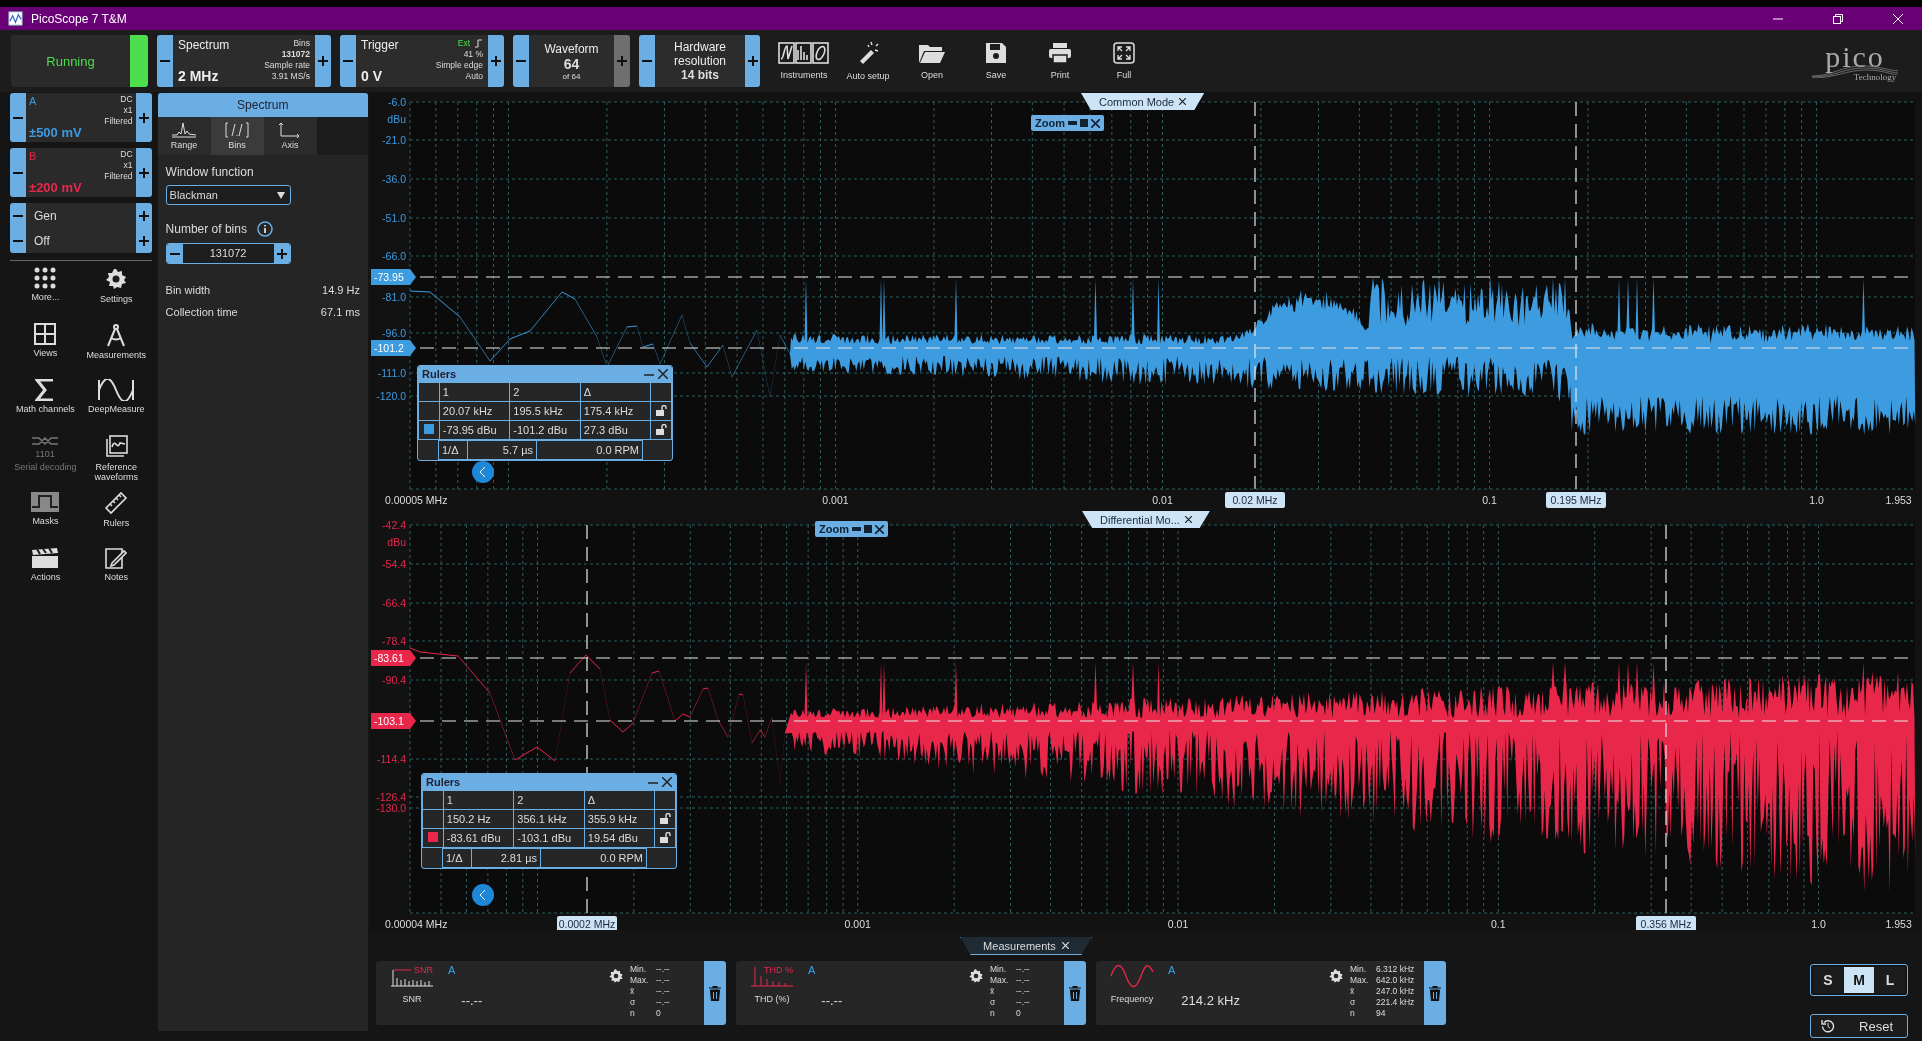  Describe the element at coordinates (1828, 980) in the screenshot. I see `size-toggle: S` at that location.